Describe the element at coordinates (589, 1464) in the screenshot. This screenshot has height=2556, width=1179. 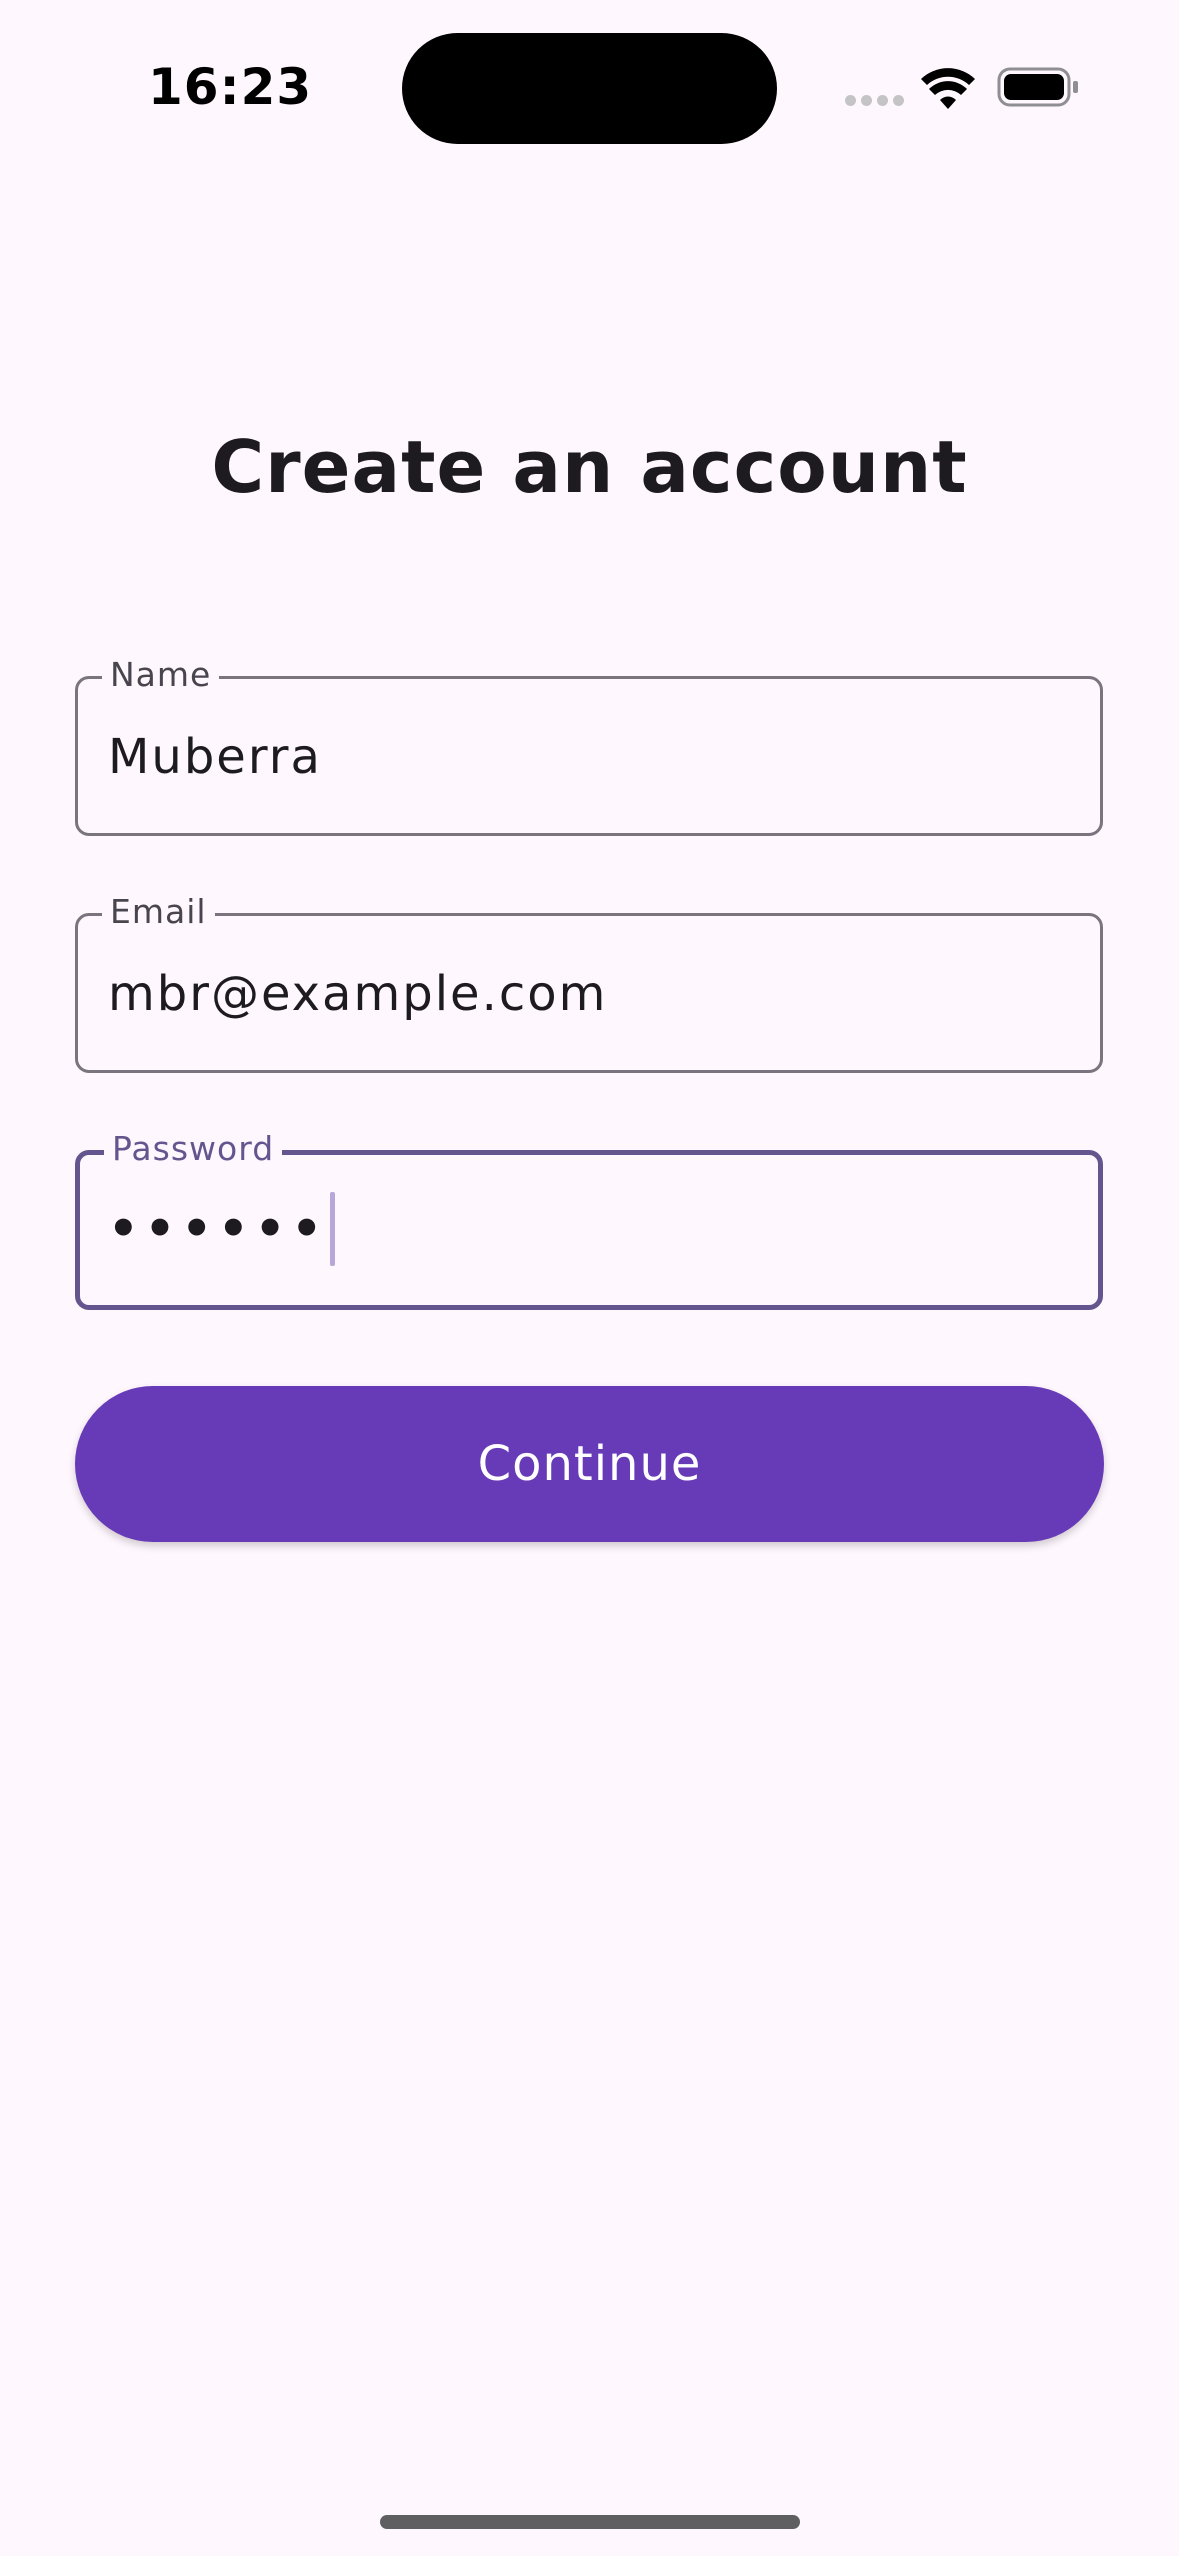
I see `continue-button: Continue` at that location.